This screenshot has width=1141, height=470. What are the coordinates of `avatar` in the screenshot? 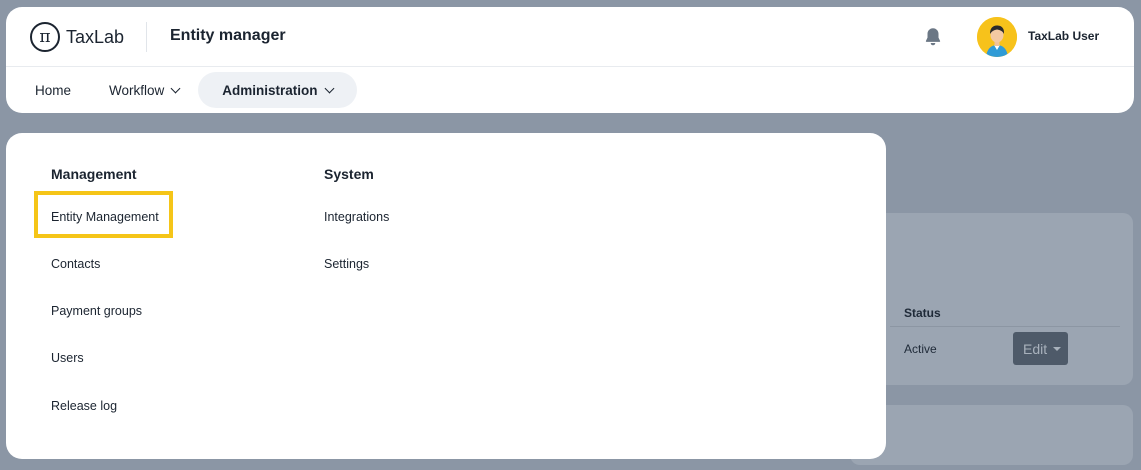 It's located at (997, 37).